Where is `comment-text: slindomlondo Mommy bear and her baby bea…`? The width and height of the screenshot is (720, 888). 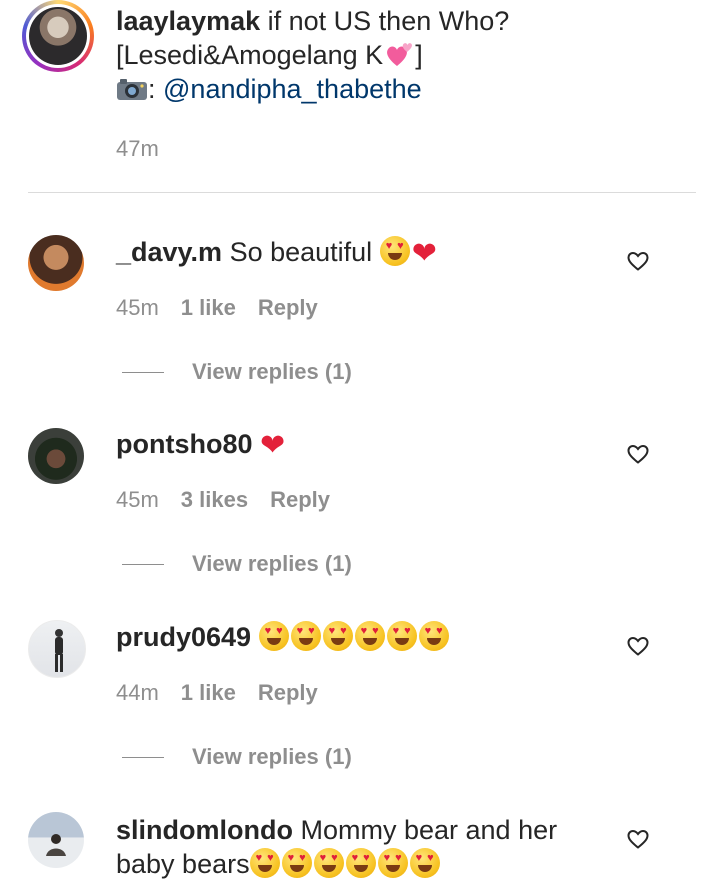
comment-text: slindomlondo Mommy bear and her baby bea… is located at coordinates (366, 847).